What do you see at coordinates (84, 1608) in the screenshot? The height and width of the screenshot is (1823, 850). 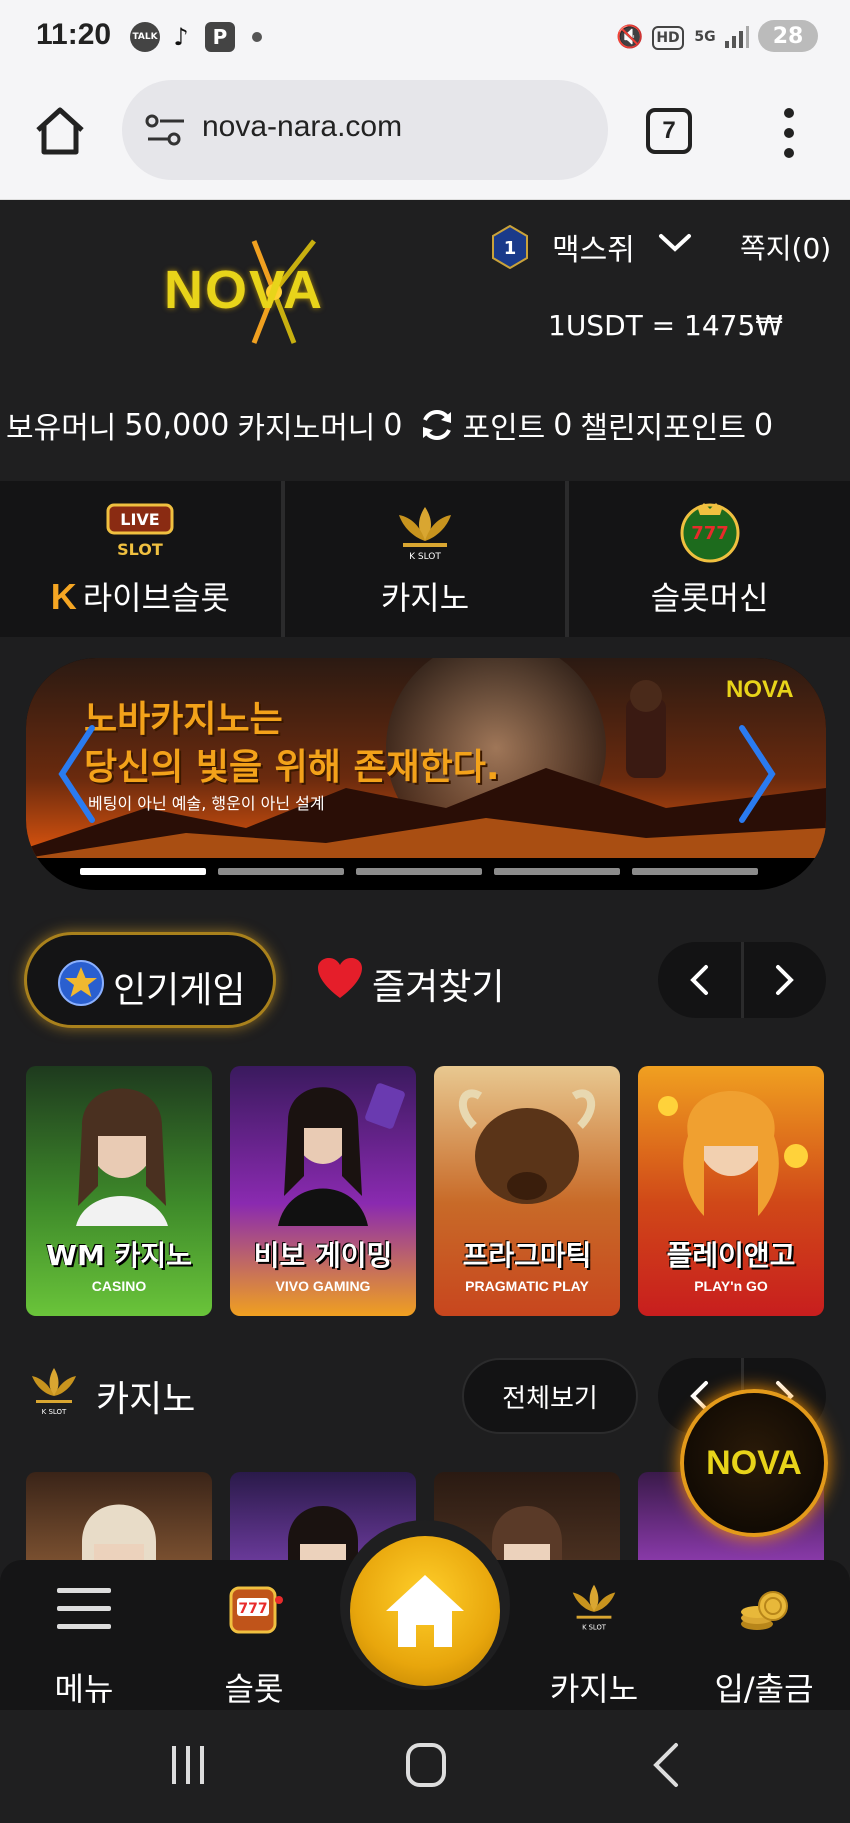 I see `hamburger-menu-icon` at bounding box center [84, 1608].